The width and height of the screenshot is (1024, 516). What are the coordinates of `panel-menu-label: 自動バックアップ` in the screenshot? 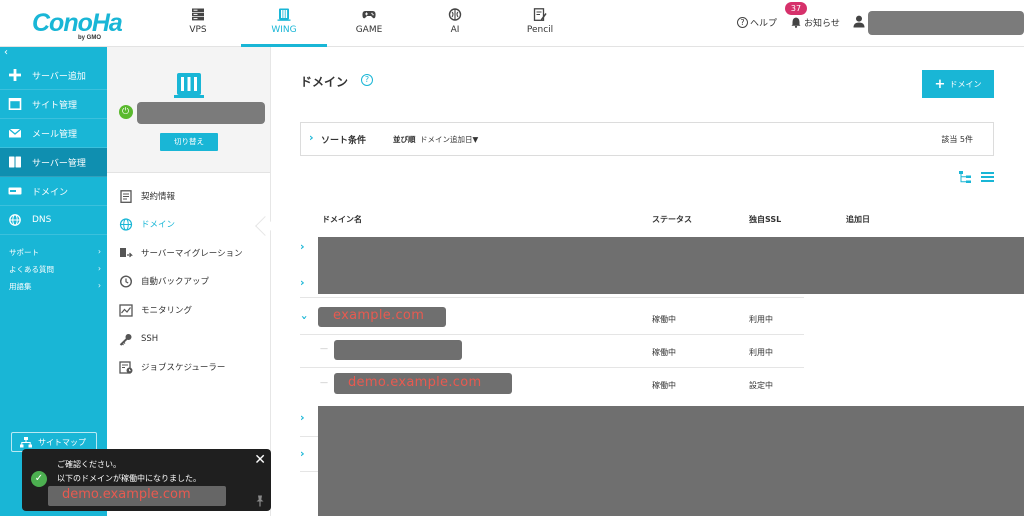 It's located at (175, 282).